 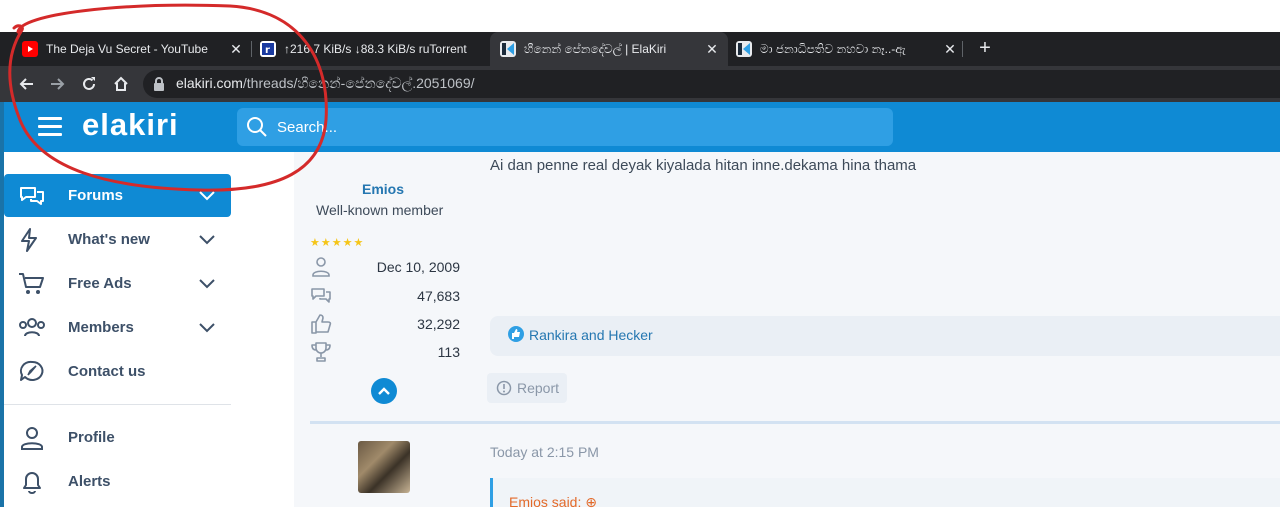 What do you see at coordinates (321, 352) in the screenshot?
I see `trophy-icon` at bounding box center [321, 352].